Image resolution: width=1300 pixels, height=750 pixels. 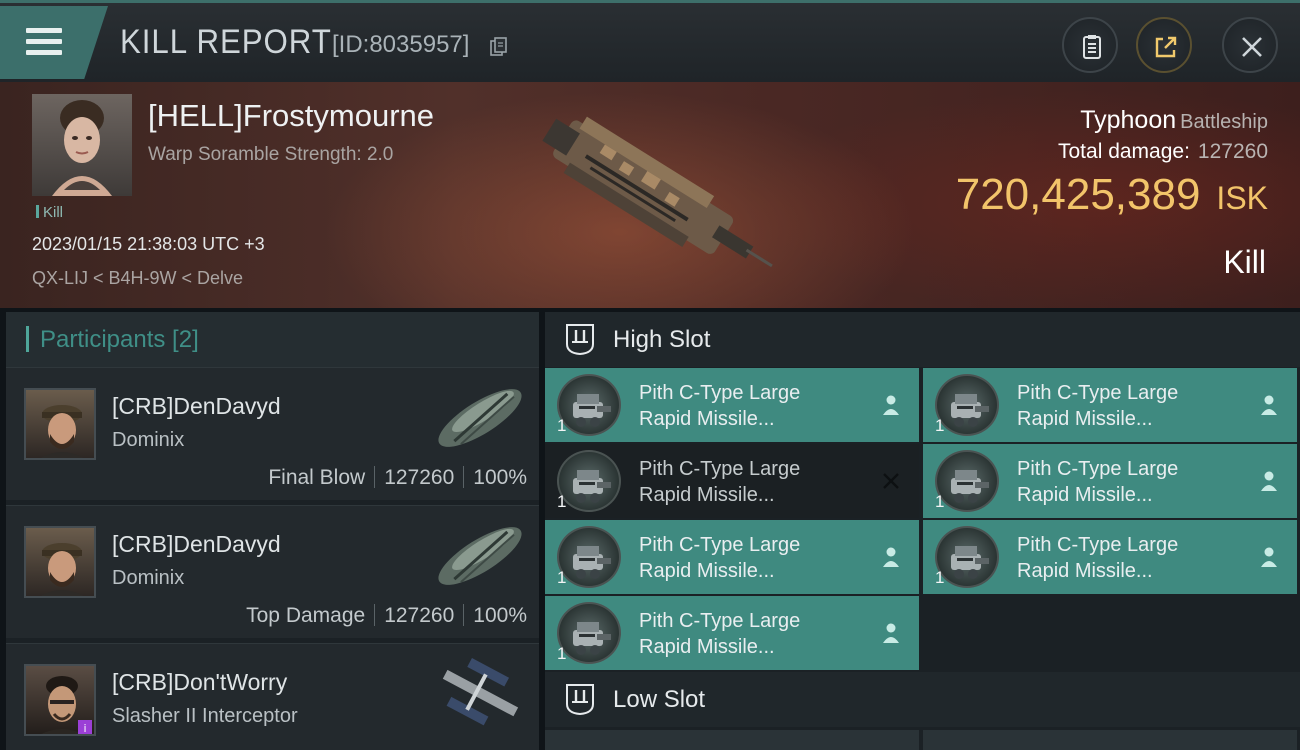 What do you see at coordinates (49, 212) in the screenshot?
I see `kill-tag: Kill` at bounding box center [49, 212].